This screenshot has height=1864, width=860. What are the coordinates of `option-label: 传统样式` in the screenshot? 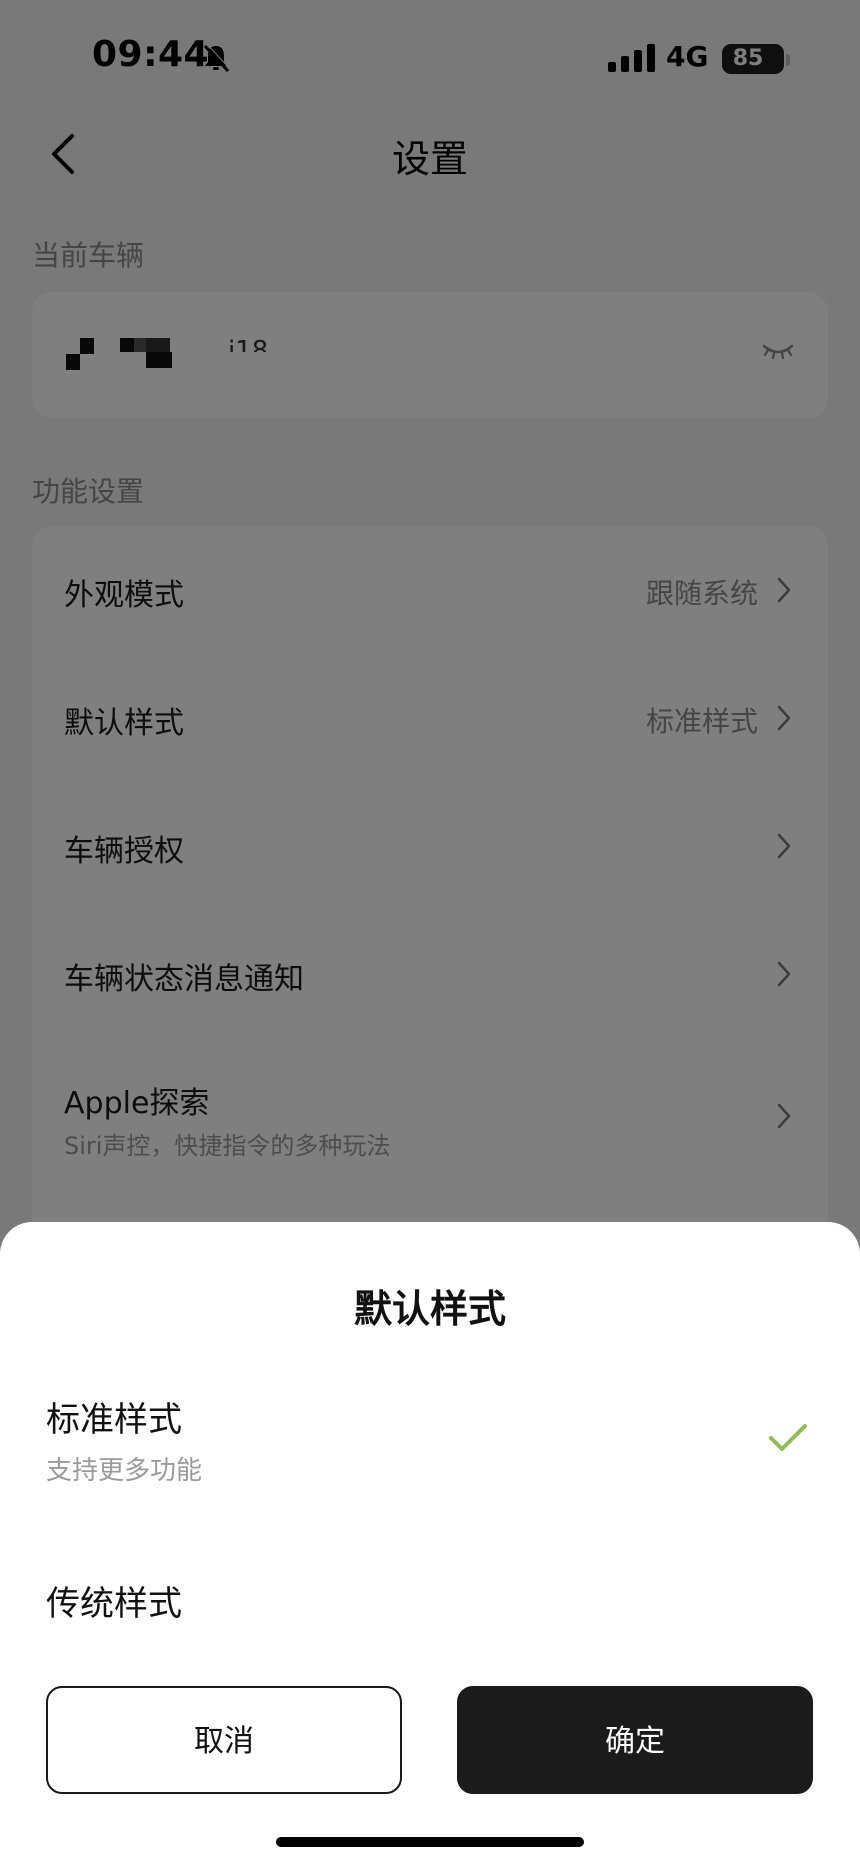 It's located at (114, 1604).